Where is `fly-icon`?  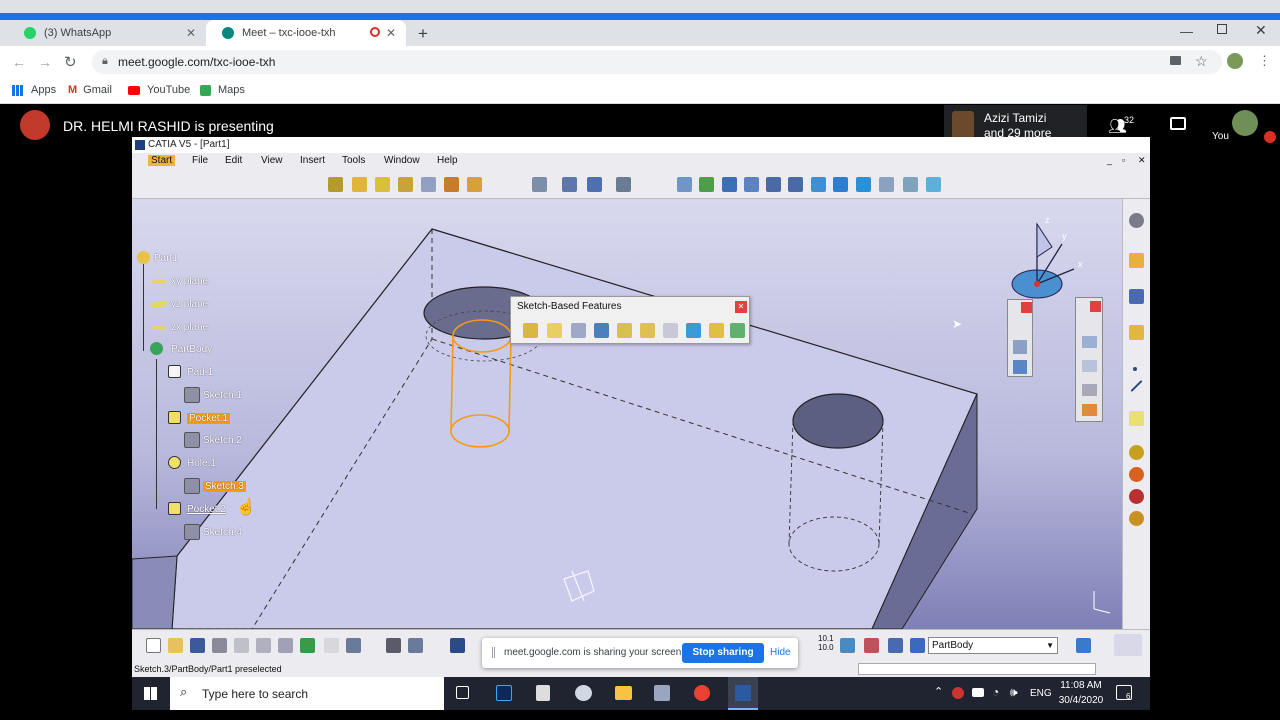
fly-icon is located at coordinates (684, 184).